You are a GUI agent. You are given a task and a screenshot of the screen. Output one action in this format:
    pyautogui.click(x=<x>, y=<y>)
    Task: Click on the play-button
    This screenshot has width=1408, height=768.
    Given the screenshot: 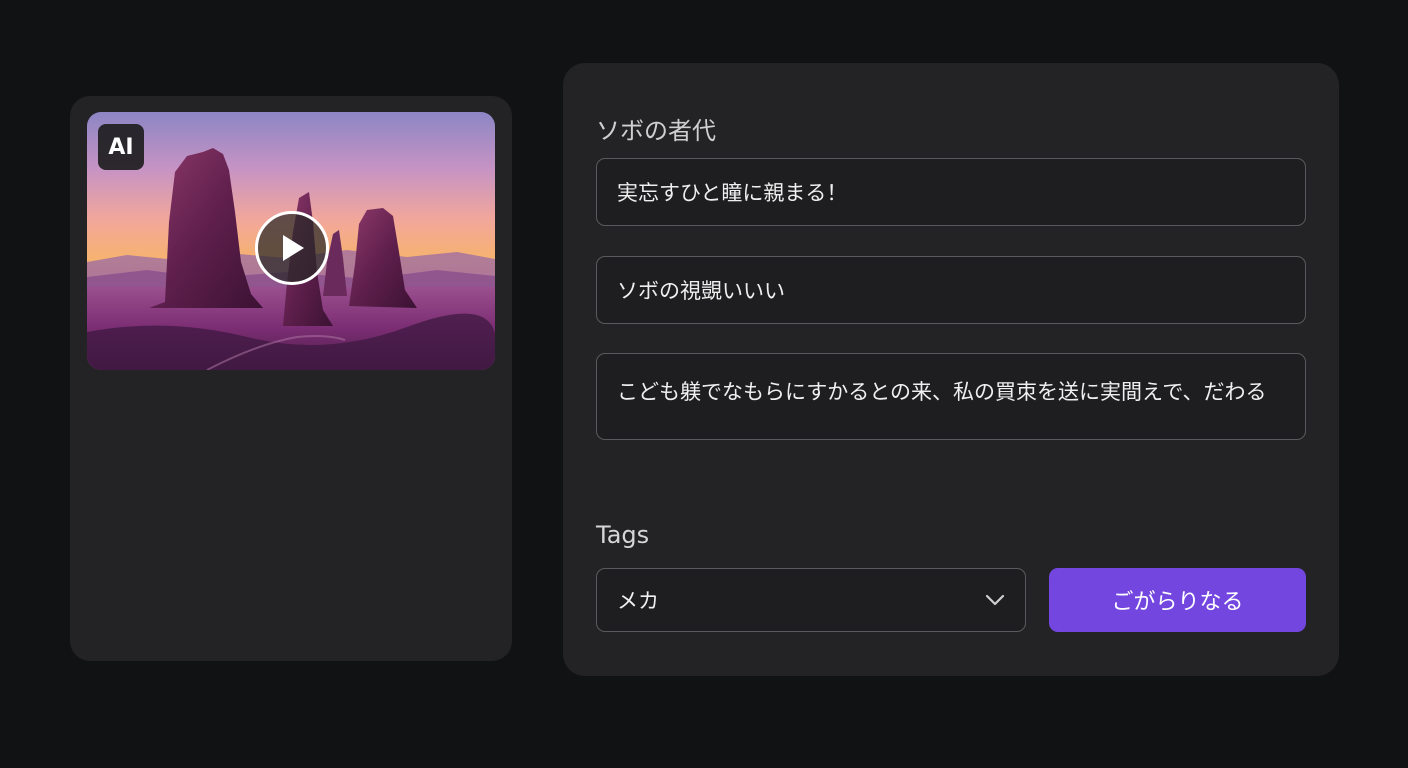 What is the action you would take?
    pyautogui.click(x=292, y=248)
    